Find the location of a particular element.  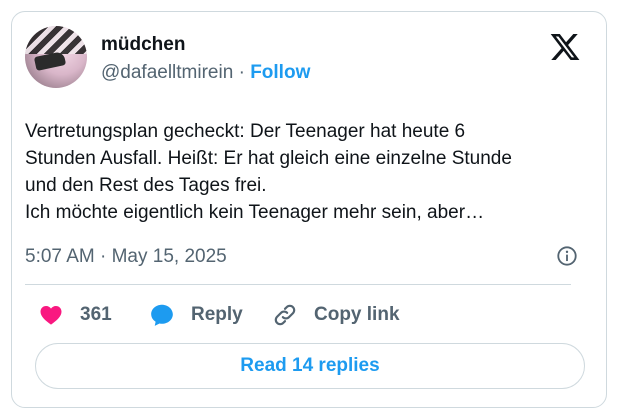

link-icon is located at coordinates (285, 315).